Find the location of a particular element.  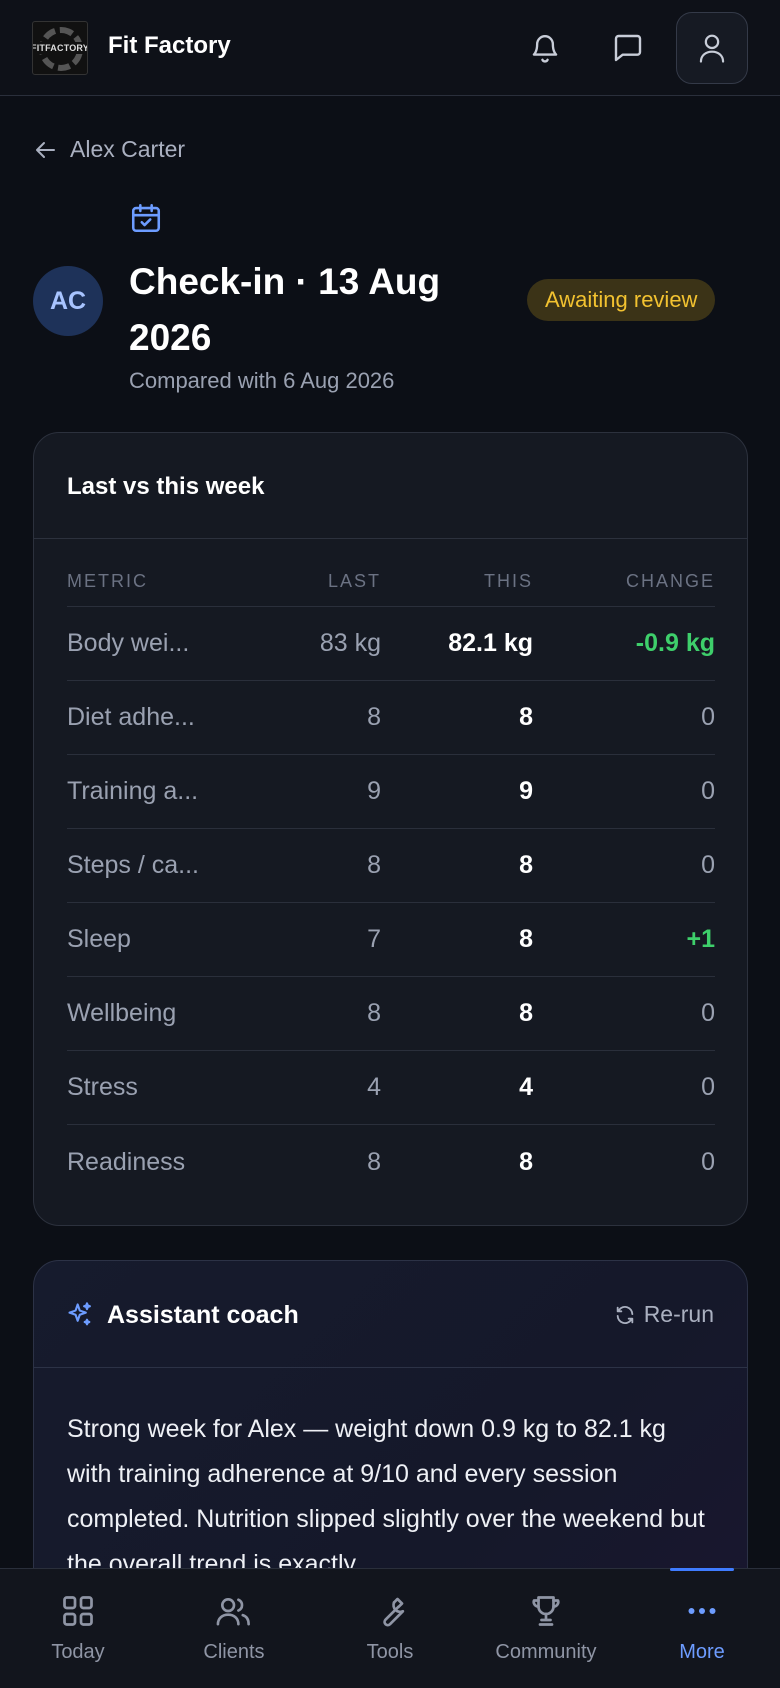

table-row: Diet adhe... 8 8 0 is located at coordinates (391, 718).